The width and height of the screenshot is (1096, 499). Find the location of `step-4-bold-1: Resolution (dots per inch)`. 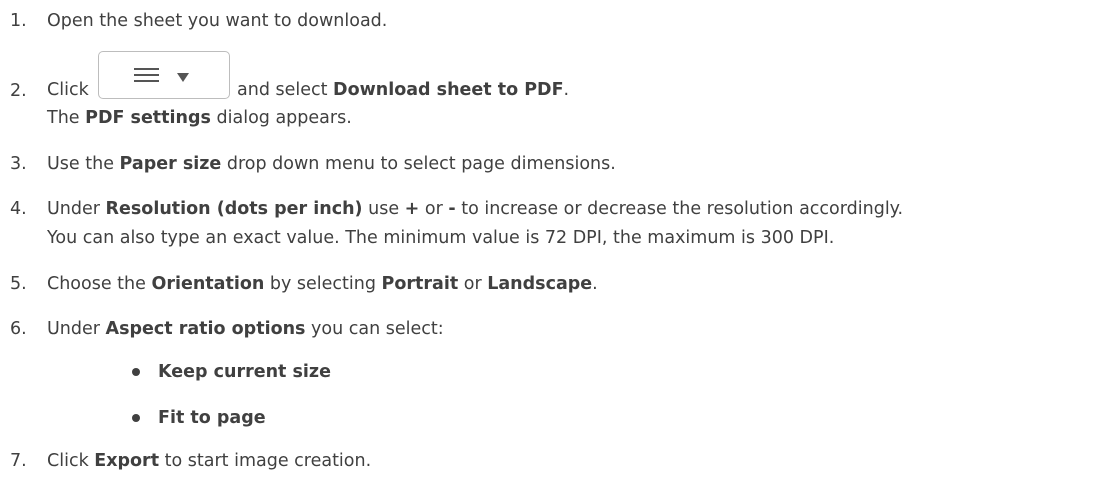

step-4-bold-1: Resolution (dots per inch) is located at coordinates (234, 209).